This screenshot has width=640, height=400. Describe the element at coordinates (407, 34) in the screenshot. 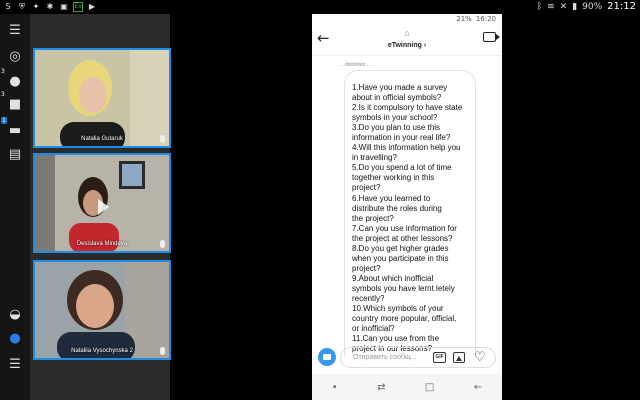

I see `avatar: ⌂` at that location.